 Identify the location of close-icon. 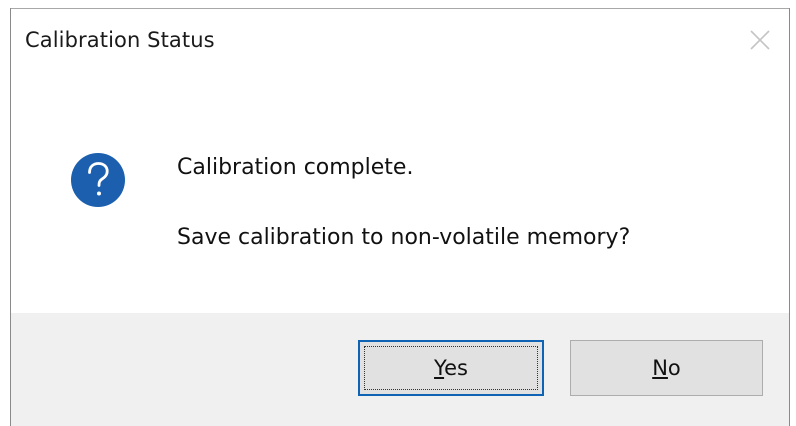
(760, 40).